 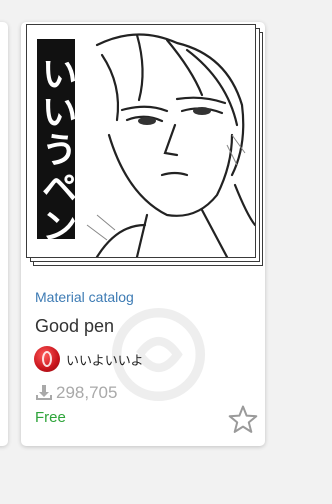 I want to click on category-link: Material catalog, so click(x=84, y=297).